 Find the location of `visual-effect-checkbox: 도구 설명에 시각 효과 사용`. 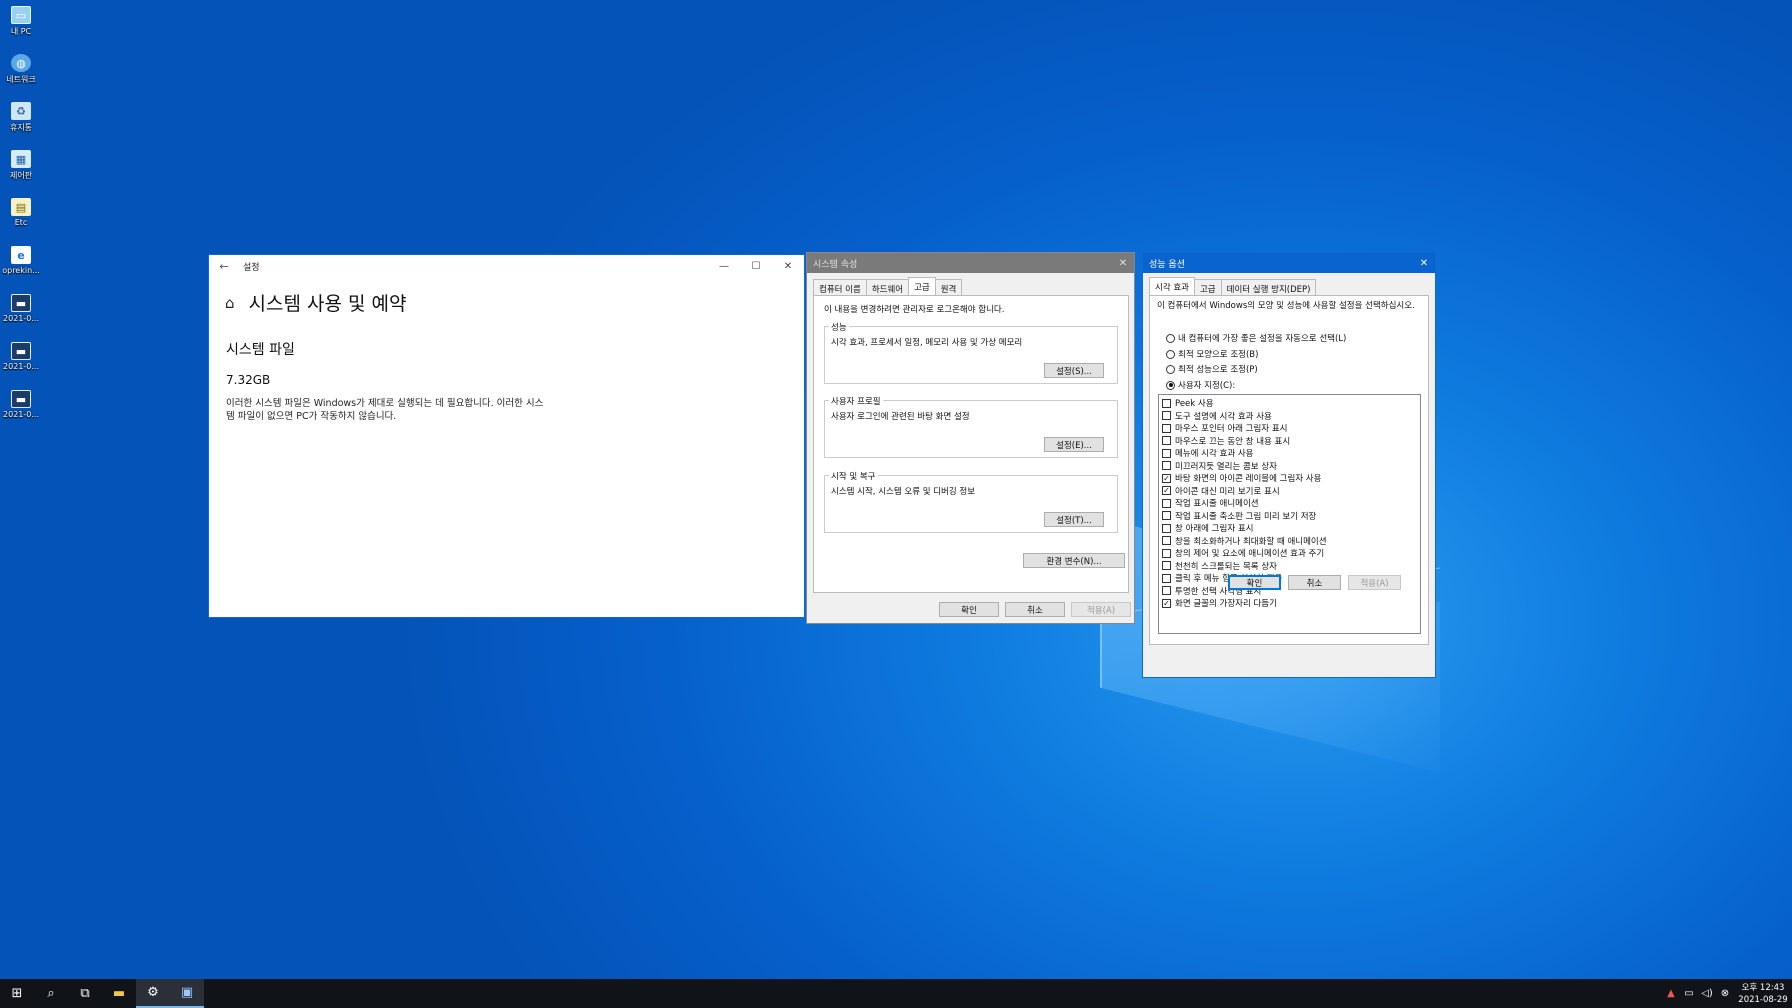

visual-effect-checkbox: 도구 설명에 시각 효과 사용 is located at coordinates (1217, 416).